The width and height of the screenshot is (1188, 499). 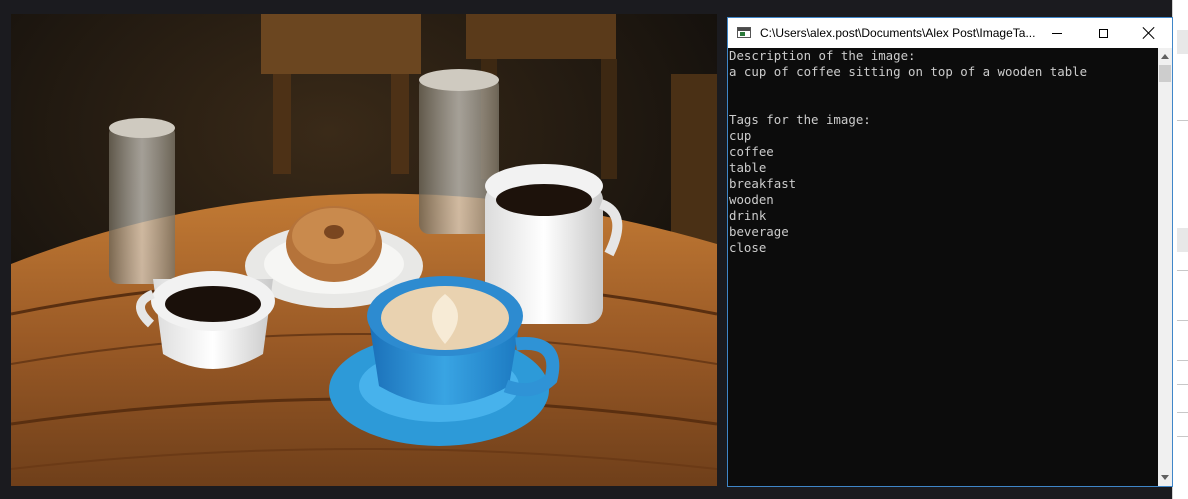 I want to click on scroll-up-button, so click(x=1165, y=56).